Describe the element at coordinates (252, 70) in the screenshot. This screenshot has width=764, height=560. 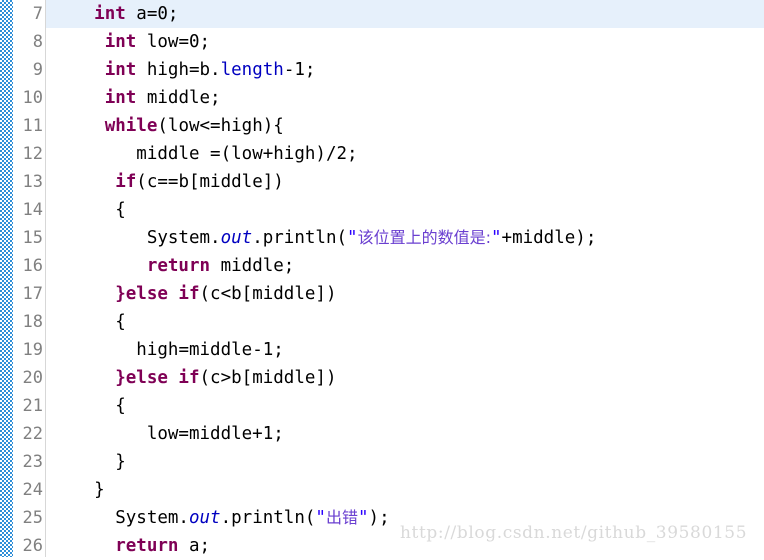
I see `token-fld: length` at that location.